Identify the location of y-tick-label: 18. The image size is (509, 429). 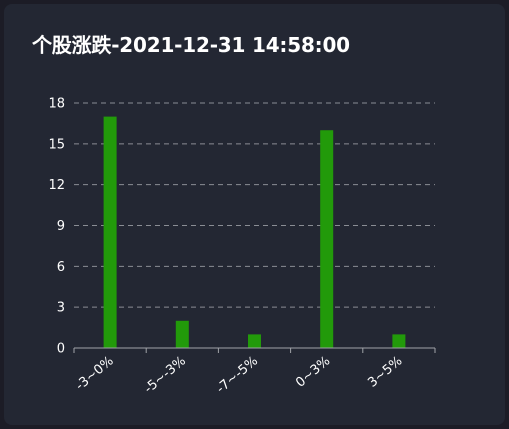
(56, 104).